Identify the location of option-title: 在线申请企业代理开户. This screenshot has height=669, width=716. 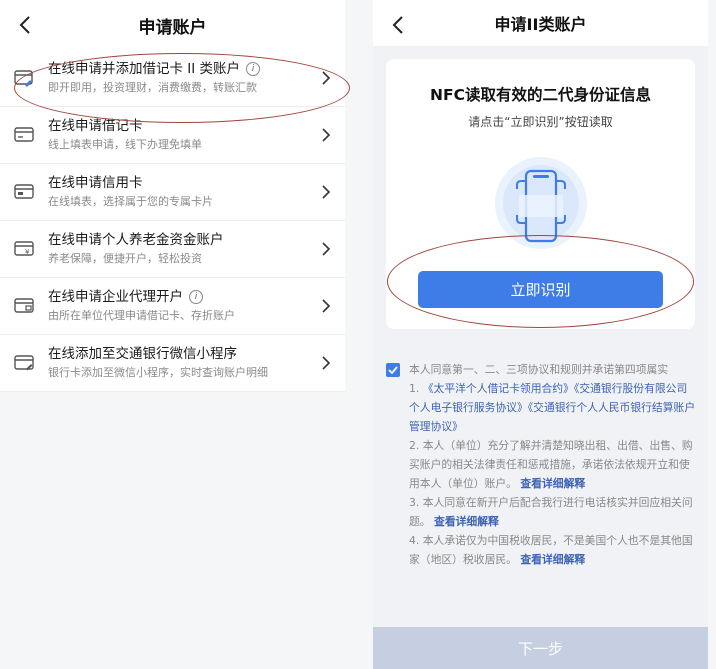
(115, 297).